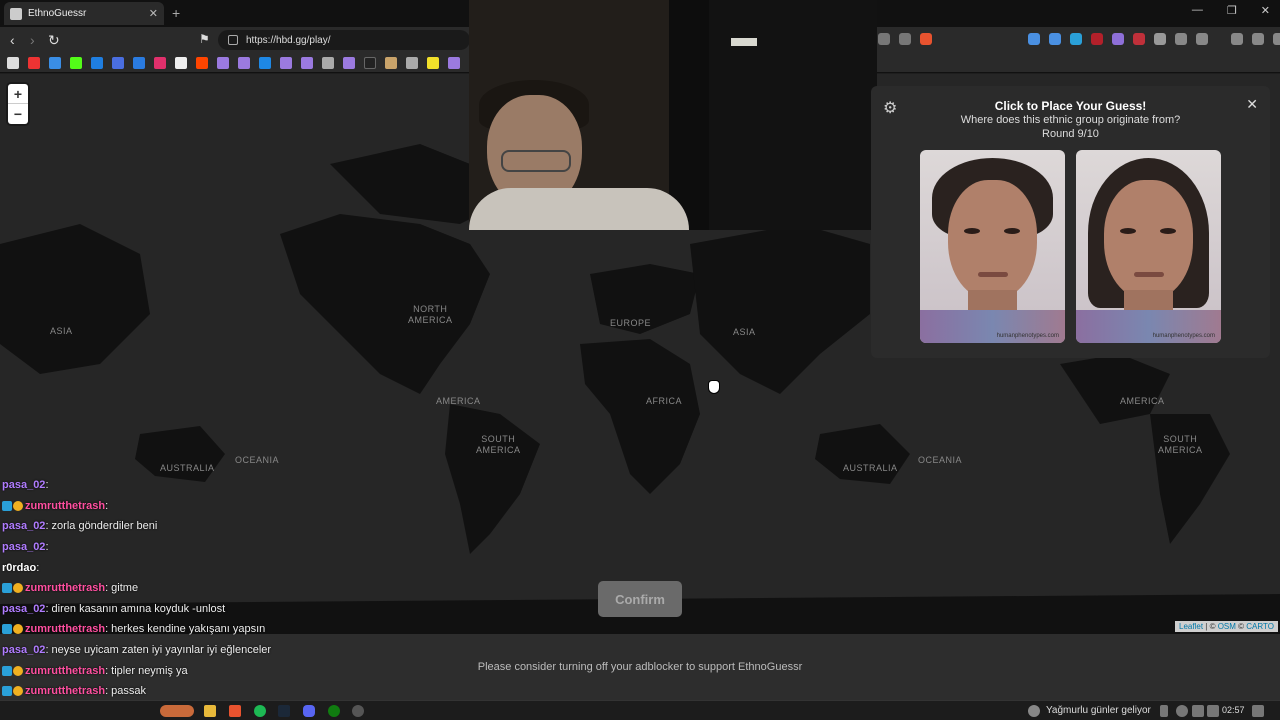 The width and height of the screenshot is (1280, 720). What do you see at coordinates (18, 94) in the screenshot?
I see `zoom-in-button: +` at bounding box center [18, 94].